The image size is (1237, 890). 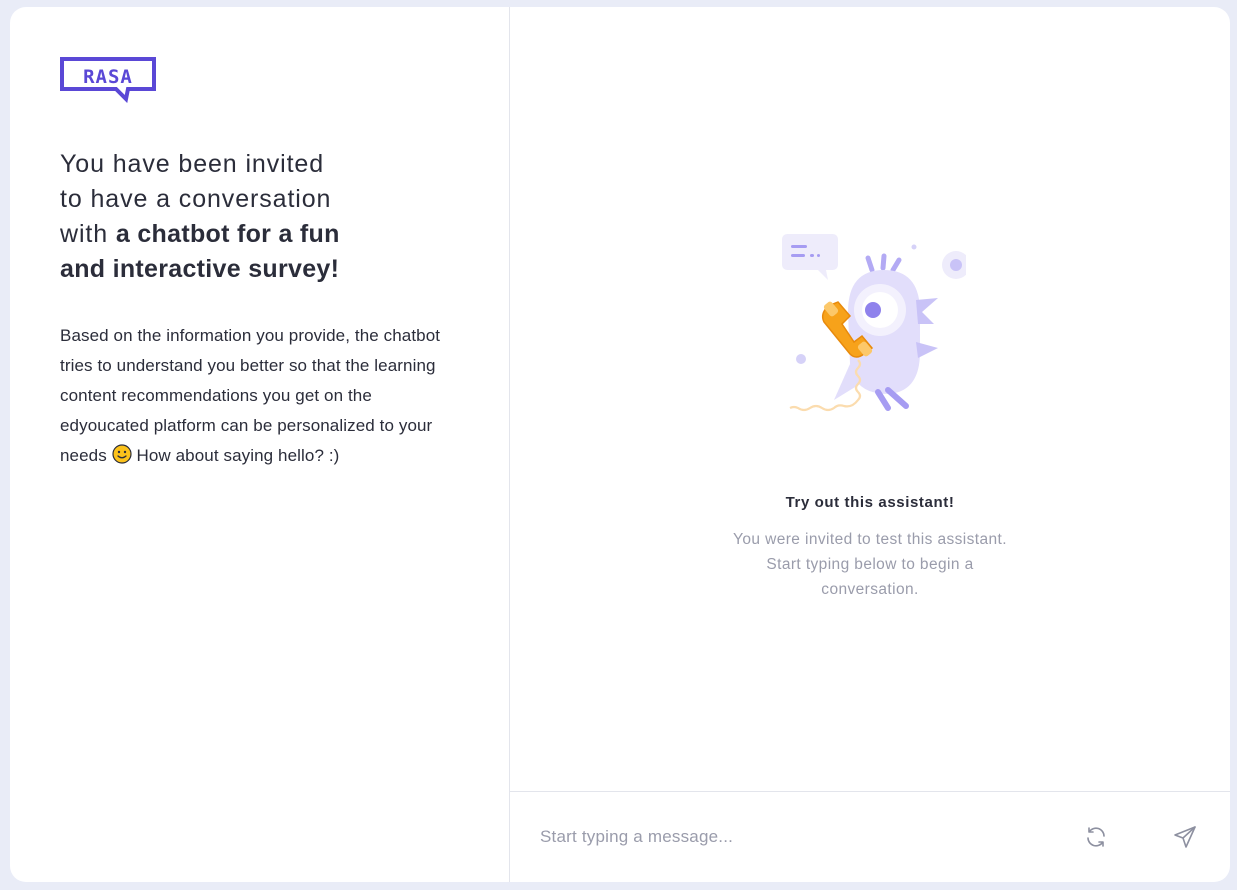 I want to click on heading-line-1: You have been invited, so click(x=192, y=164).